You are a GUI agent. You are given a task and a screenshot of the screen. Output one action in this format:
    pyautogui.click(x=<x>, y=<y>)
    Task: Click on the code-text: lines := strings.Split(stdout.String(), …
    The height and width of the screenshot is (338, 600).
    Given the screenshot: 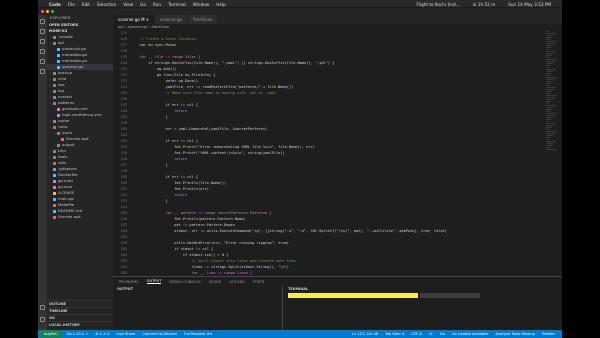 What is the action you would take?
    pyautogui.click(x=210, y=267)
    